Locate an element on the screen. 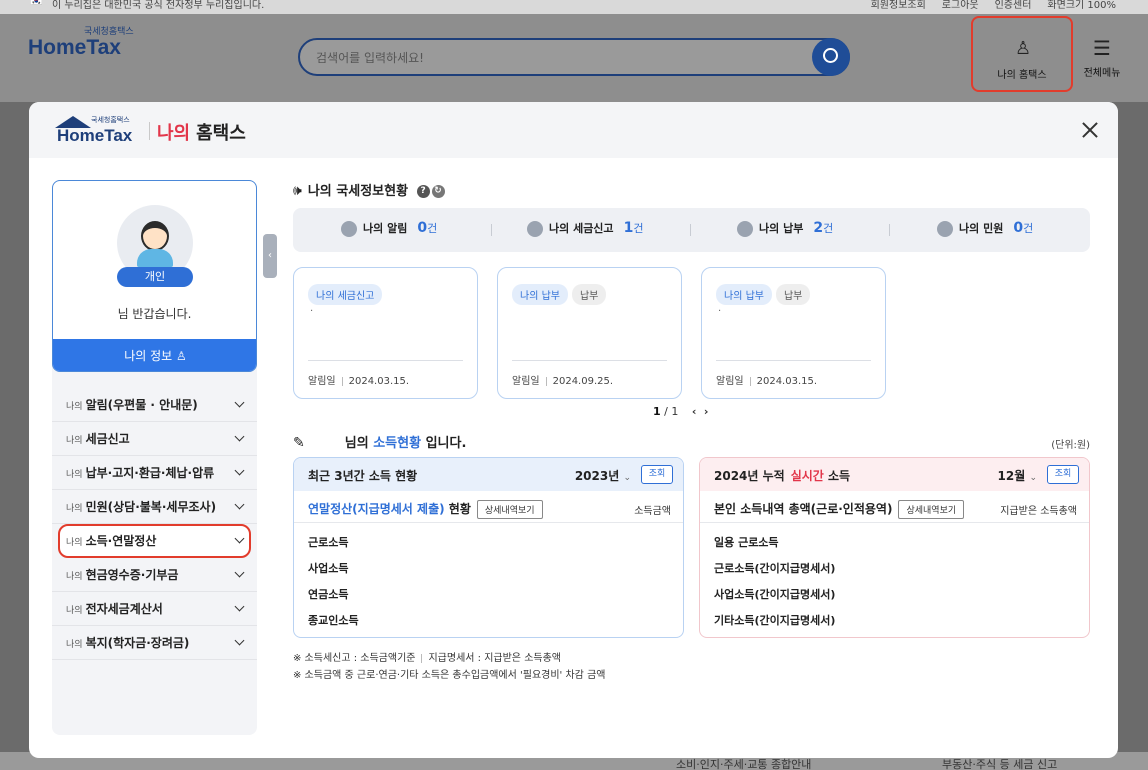 The height and width of the screenshot is (770, 1148). income-row: 근로소득 is located at coordinates (328, 542).